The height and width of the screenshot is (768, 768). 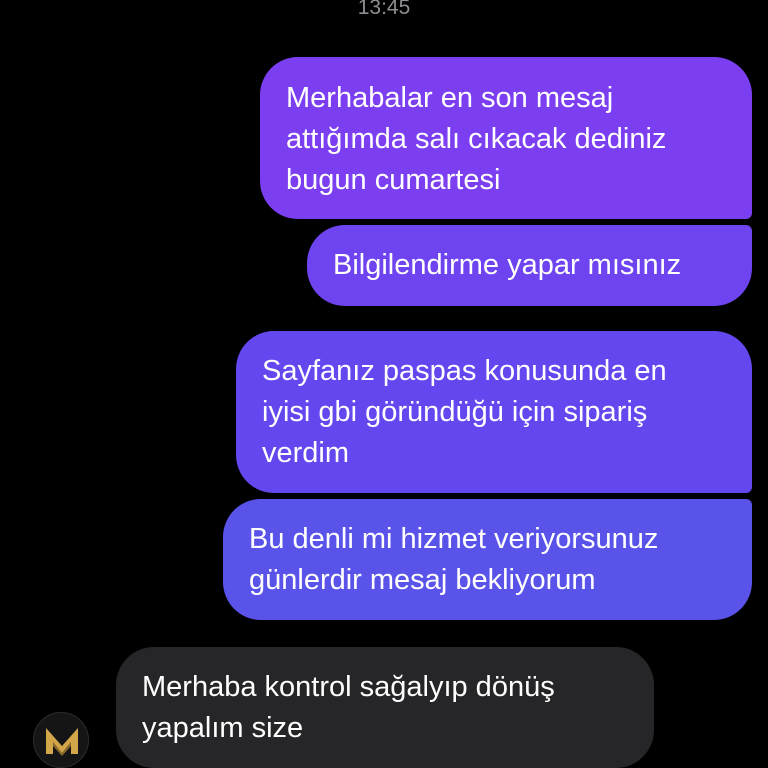 I want to click on message-timestamp: 13:45, so click(x=384, y=9).